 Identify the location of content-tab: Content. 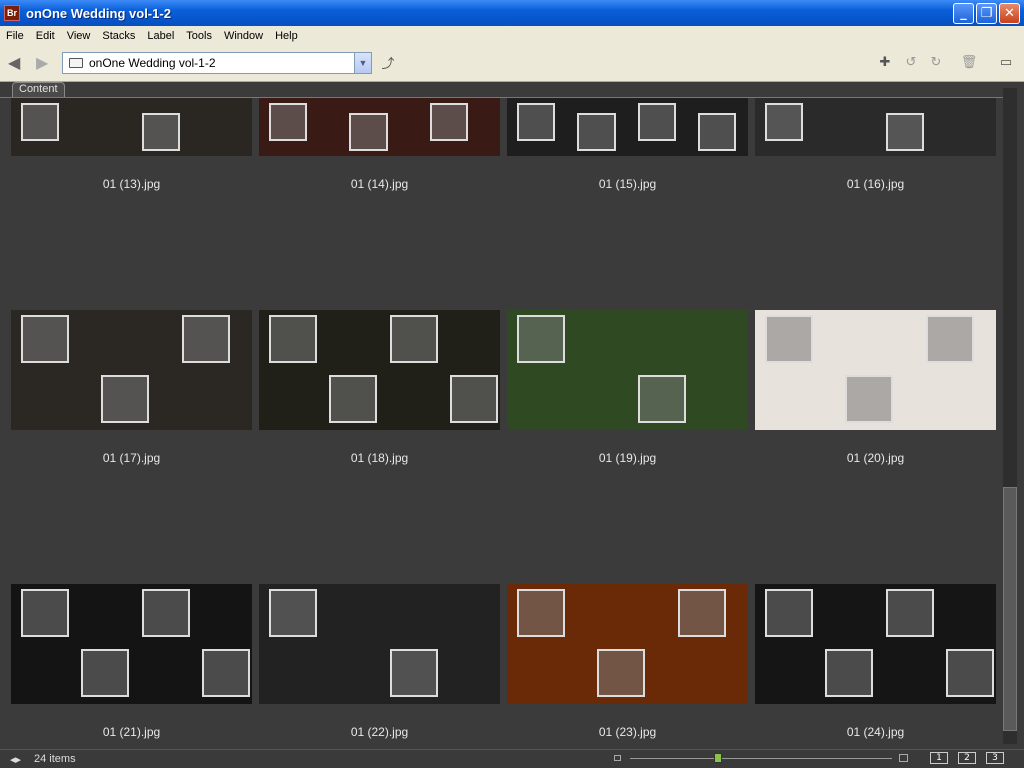
(38, 90).